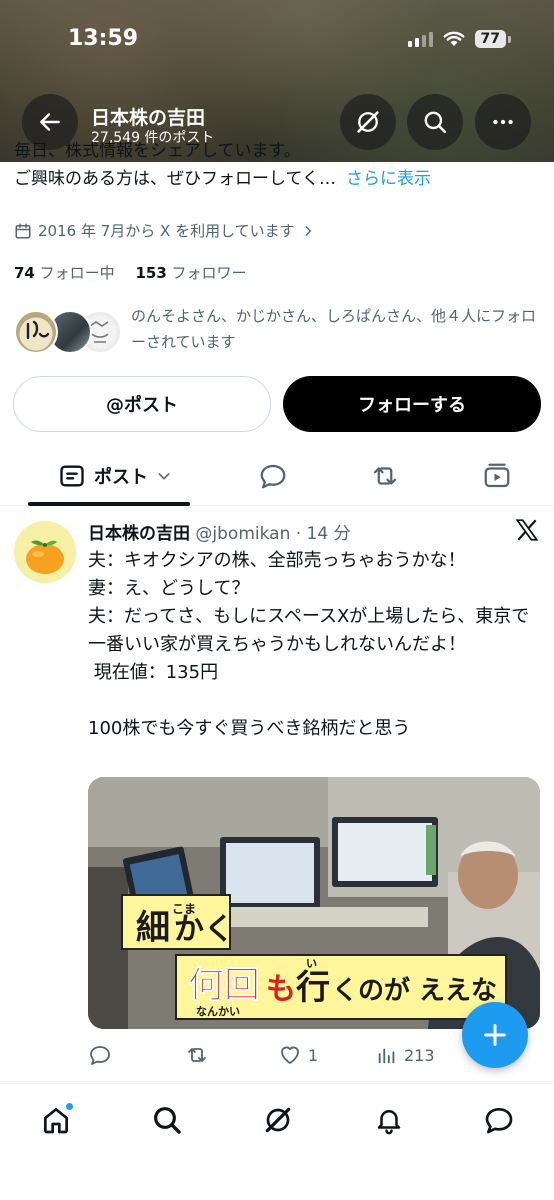  I want to click on active-tab-indicator, so click(109, 504).